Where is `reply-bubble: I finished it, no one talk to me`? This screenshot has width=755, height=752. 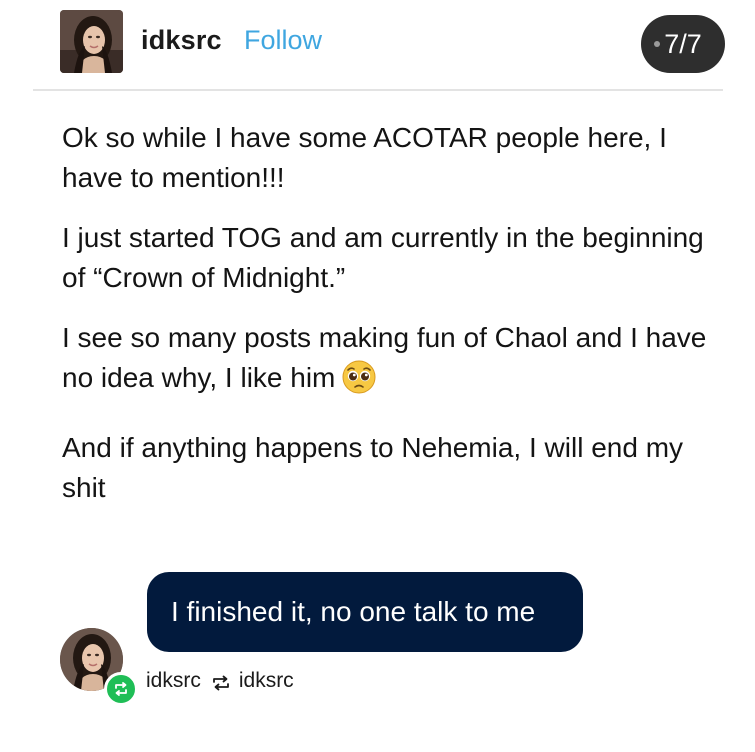
reply-bubble: I finished it, no one talk to me is located at coordinates (365, 612).